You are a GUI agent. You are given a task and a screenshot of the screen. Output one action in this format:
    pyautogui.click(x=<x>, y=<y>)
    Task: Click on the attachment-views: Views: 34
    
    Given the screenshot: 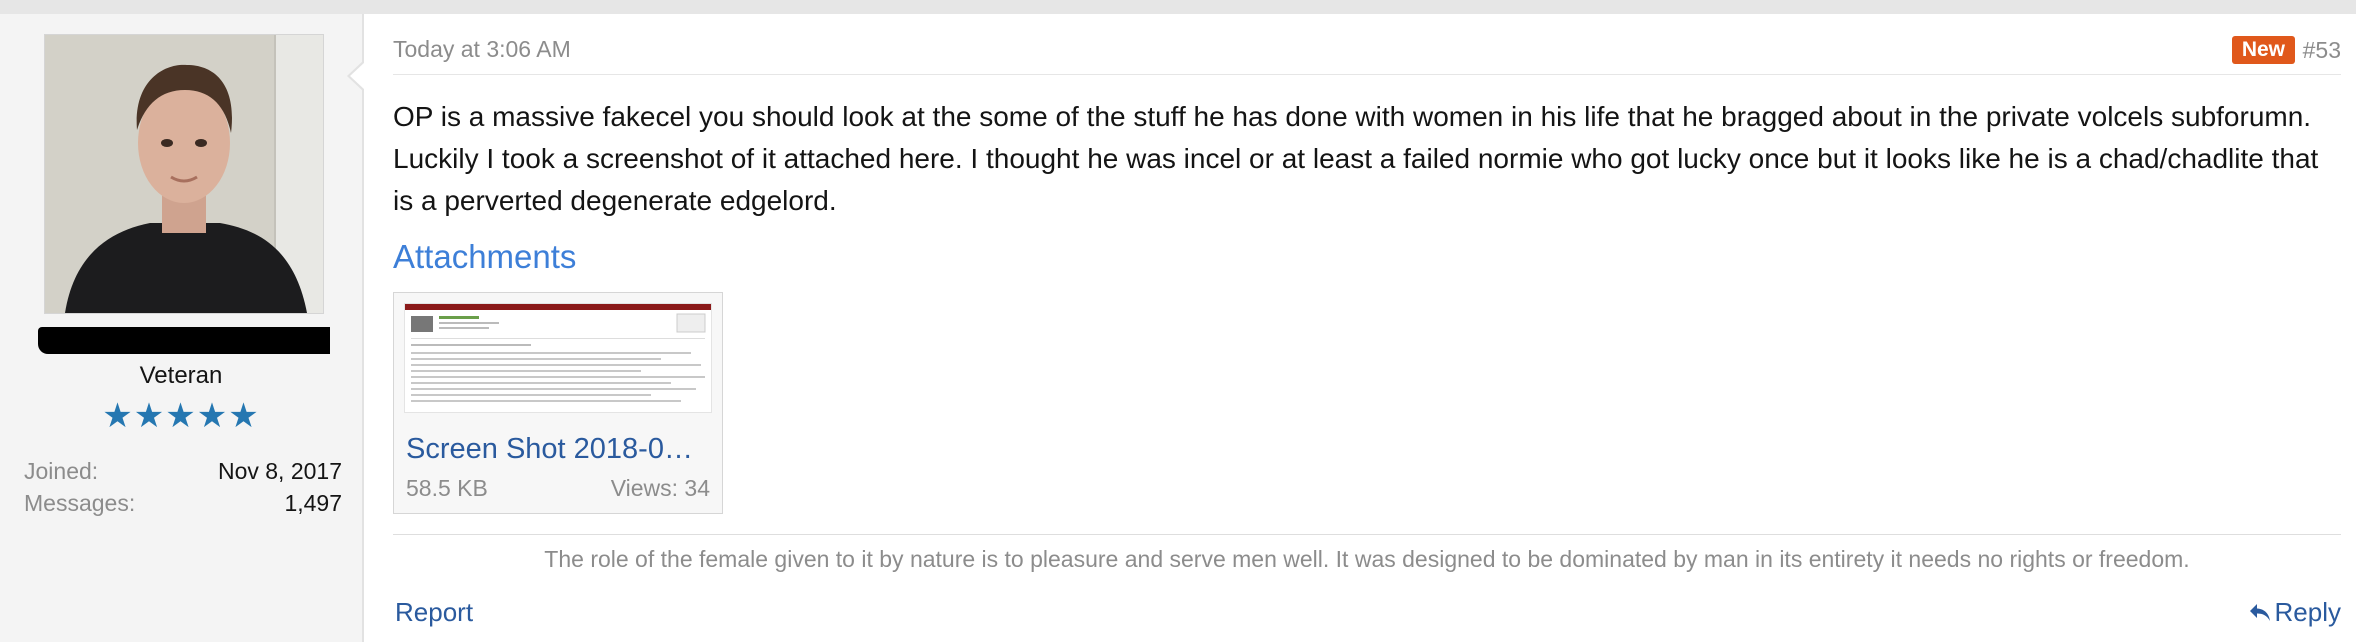 What is the action you would take?
    pyautogui.click(x=660, y=488)
    